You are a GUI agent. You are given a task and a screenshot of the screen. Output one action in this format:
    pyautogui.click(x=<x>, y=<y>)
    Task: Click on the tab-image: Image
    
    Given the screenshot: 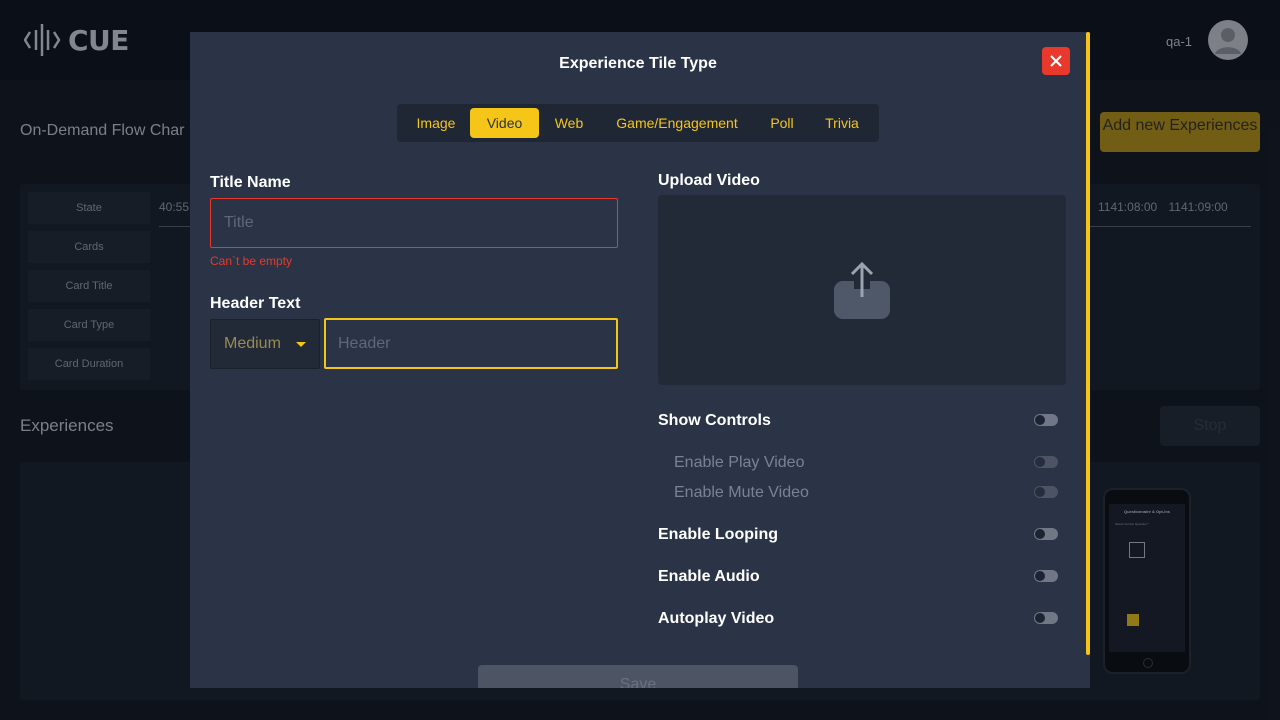 What is the action you would take?
    pyautogui.click(x=436, y=123)
    